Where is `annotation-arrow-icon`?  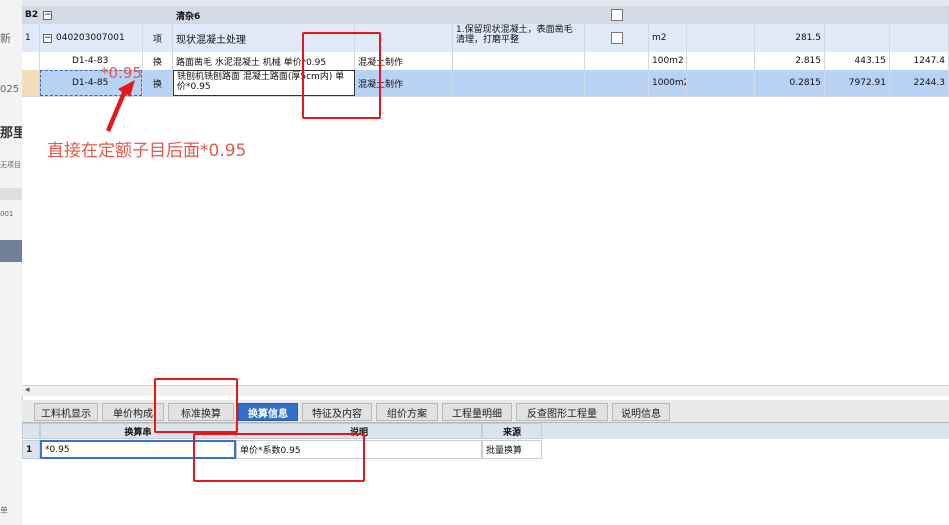
annotation-arrow-icon is located at coordinates (120, 106).